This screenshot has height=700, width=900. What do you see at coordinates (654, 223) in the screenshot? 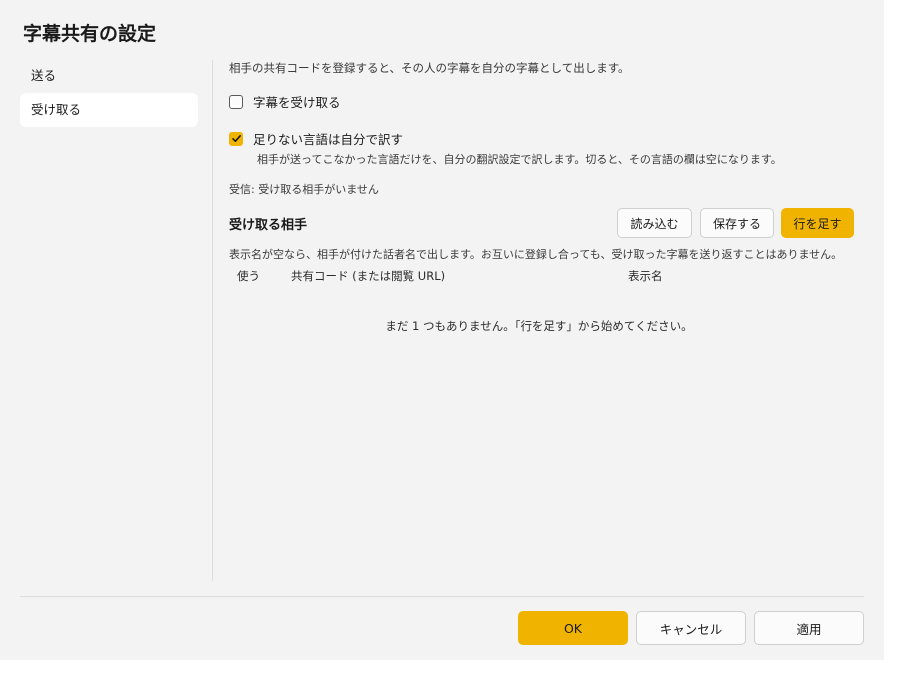
I see `load-button: 読み込む` at bounding box center [654, 223].